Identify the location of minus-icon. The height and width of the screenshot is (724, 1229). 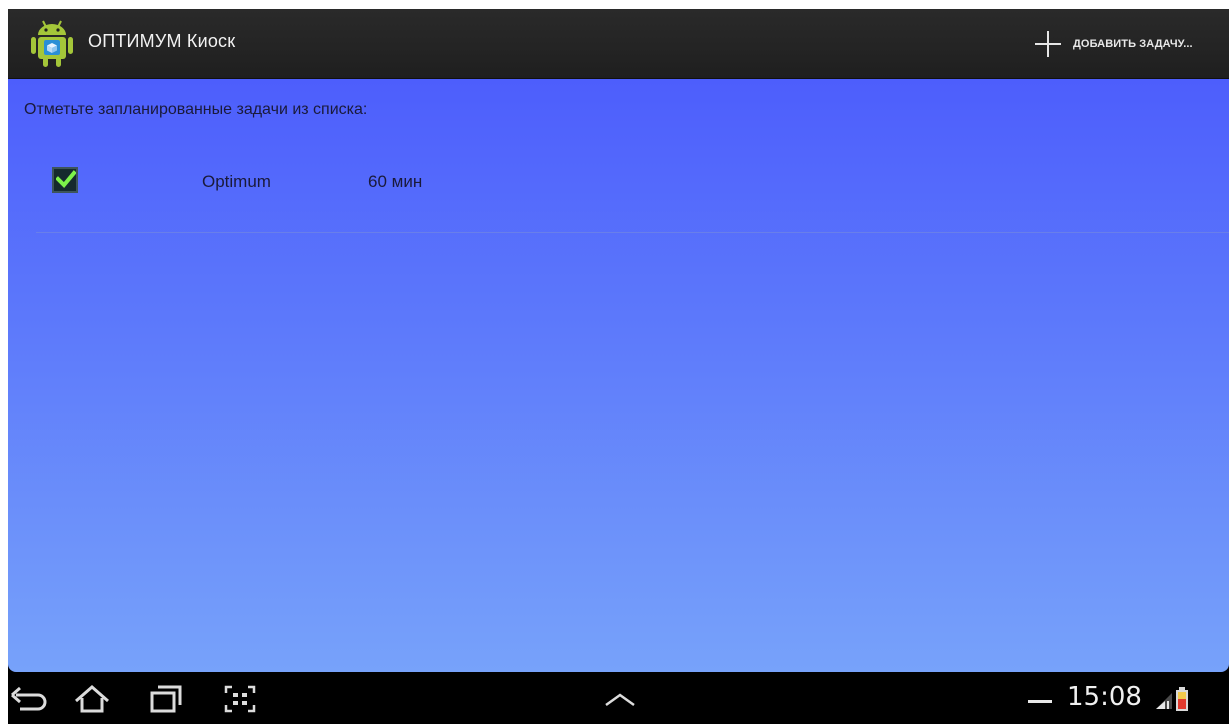
(1040, 701).